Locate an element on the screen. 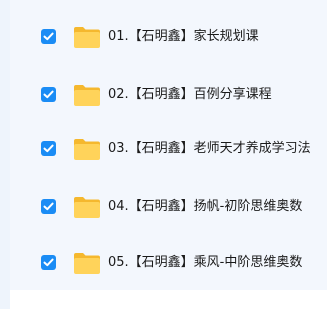 The height and width of the screenshot is (309, 327). folder-name: 04.【石明鑫】扬帆-初阶思维奥数 is located at coordinates (205, 207).